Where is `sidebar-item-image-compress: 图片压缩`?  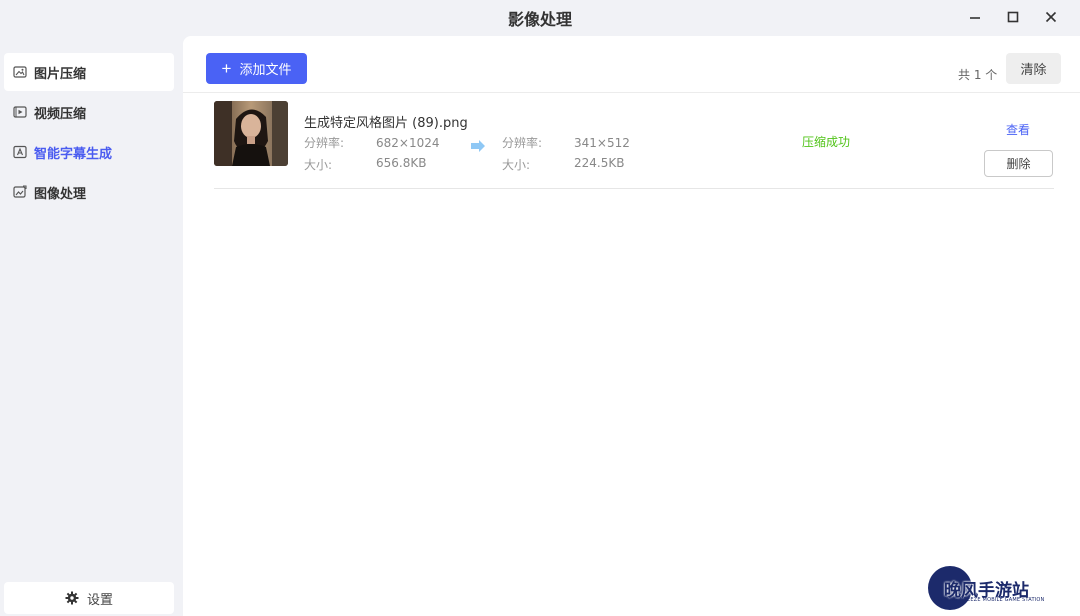 sidebar-item-image-compress: 图片压缩 is located at coordinates (89, 72).